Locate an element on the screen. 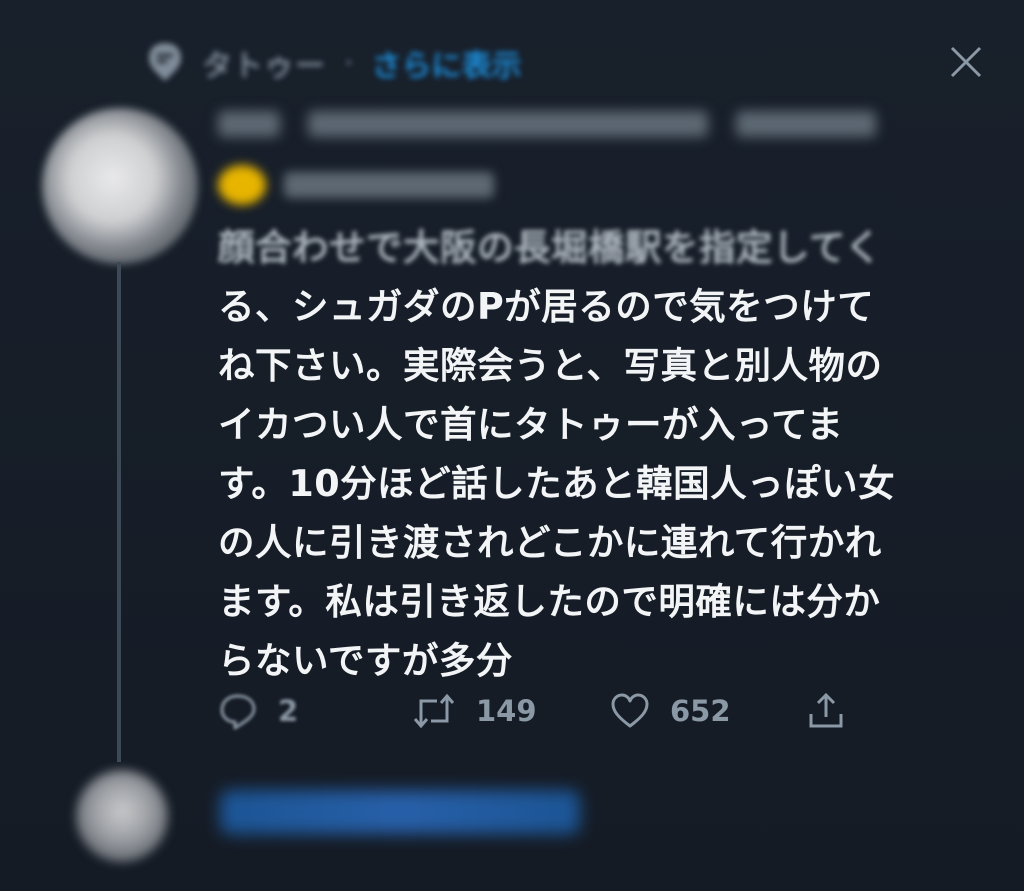 This screenshot has height=891, width=1024. tweet-text-faded: 顔合わせで大阪の長堀橋駅を指定してく is located at coordinates (550, 247).